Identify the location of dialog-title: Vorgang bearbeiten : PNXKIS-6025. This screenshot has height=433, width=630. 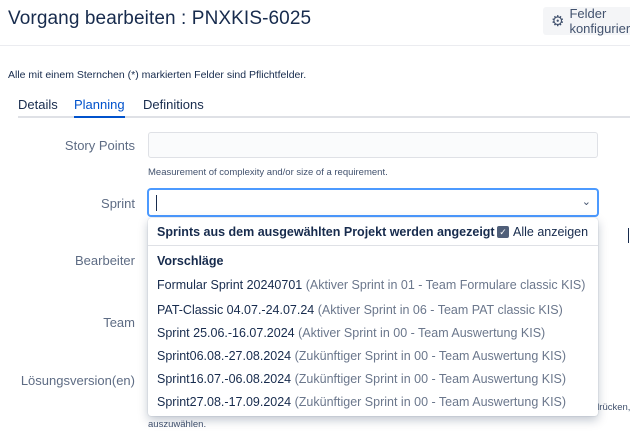
(160, 18).